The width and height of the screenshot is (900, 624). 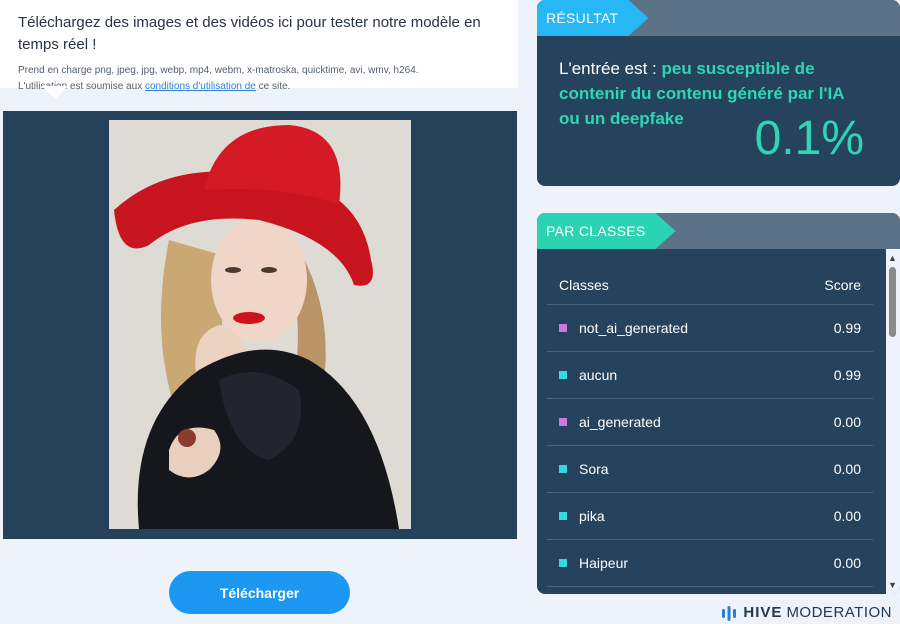 I want to click on class-name: not_ai_generated, so click(x=696, y=328).